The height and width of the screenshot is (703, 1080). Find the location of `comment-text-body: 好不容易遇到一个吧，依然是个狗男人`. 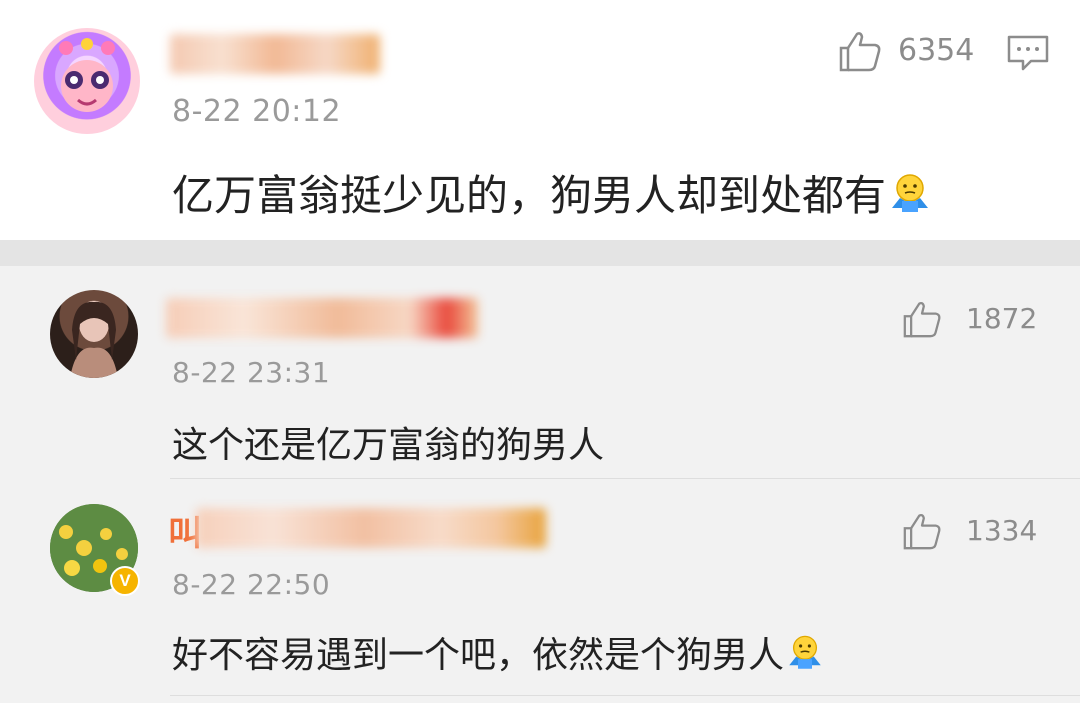

comment-text-body: 好不容易遇到一个吧，依然是个狗男人 is located at coordinates (478, 655).